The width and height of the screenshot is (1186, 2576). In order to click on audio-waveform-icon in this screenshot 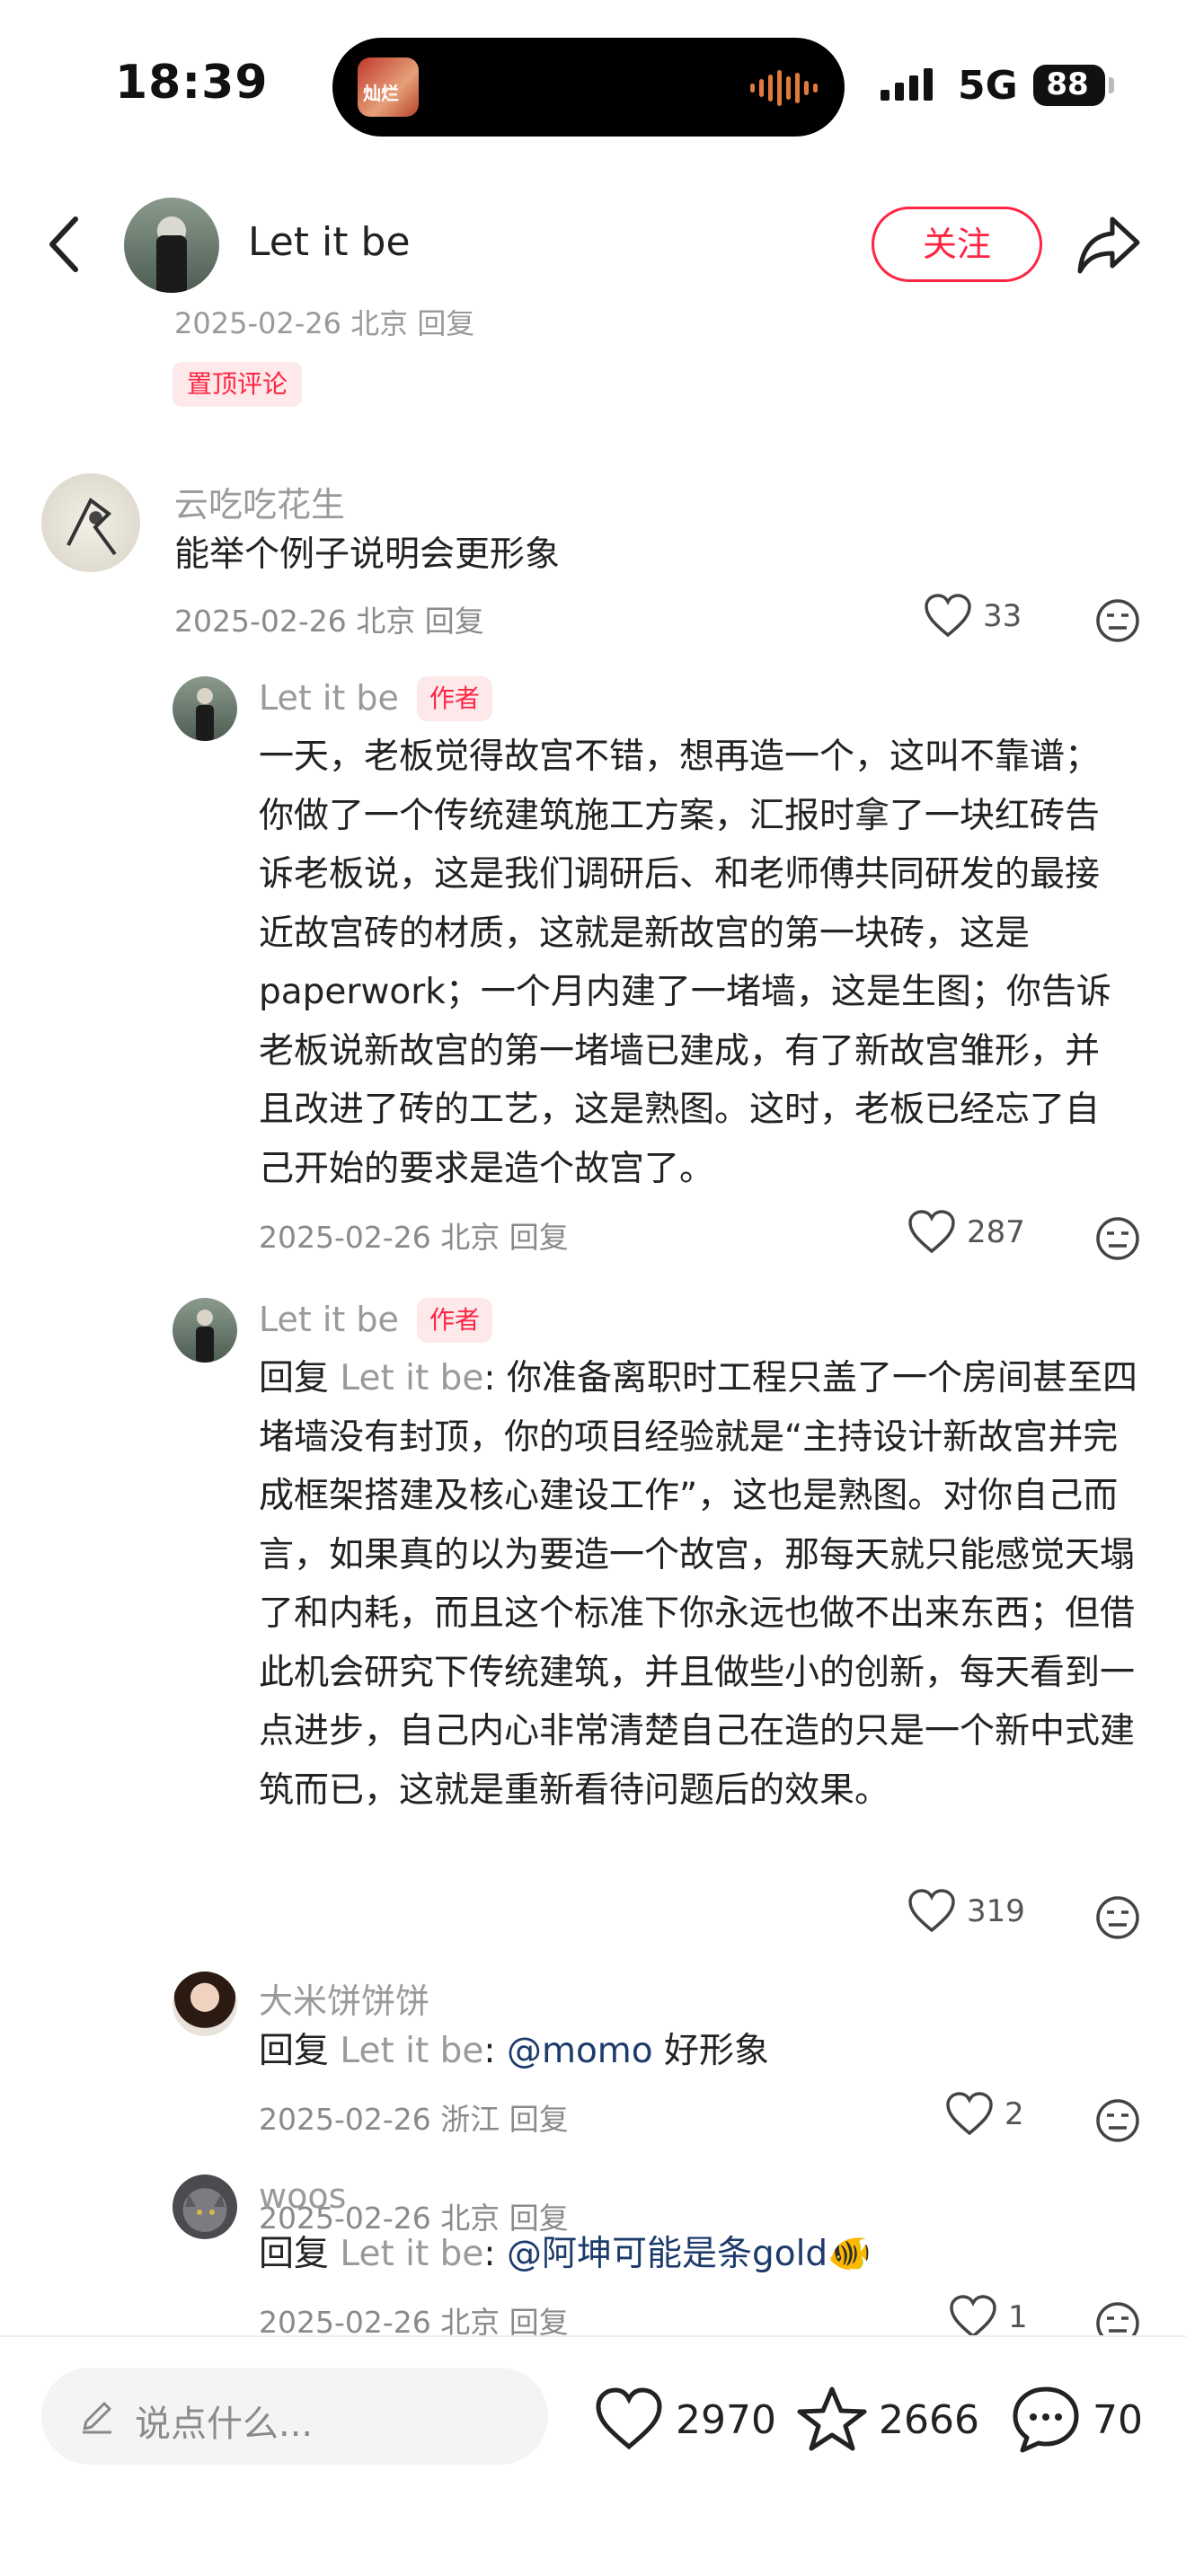, I will do `click(784, 88)`.